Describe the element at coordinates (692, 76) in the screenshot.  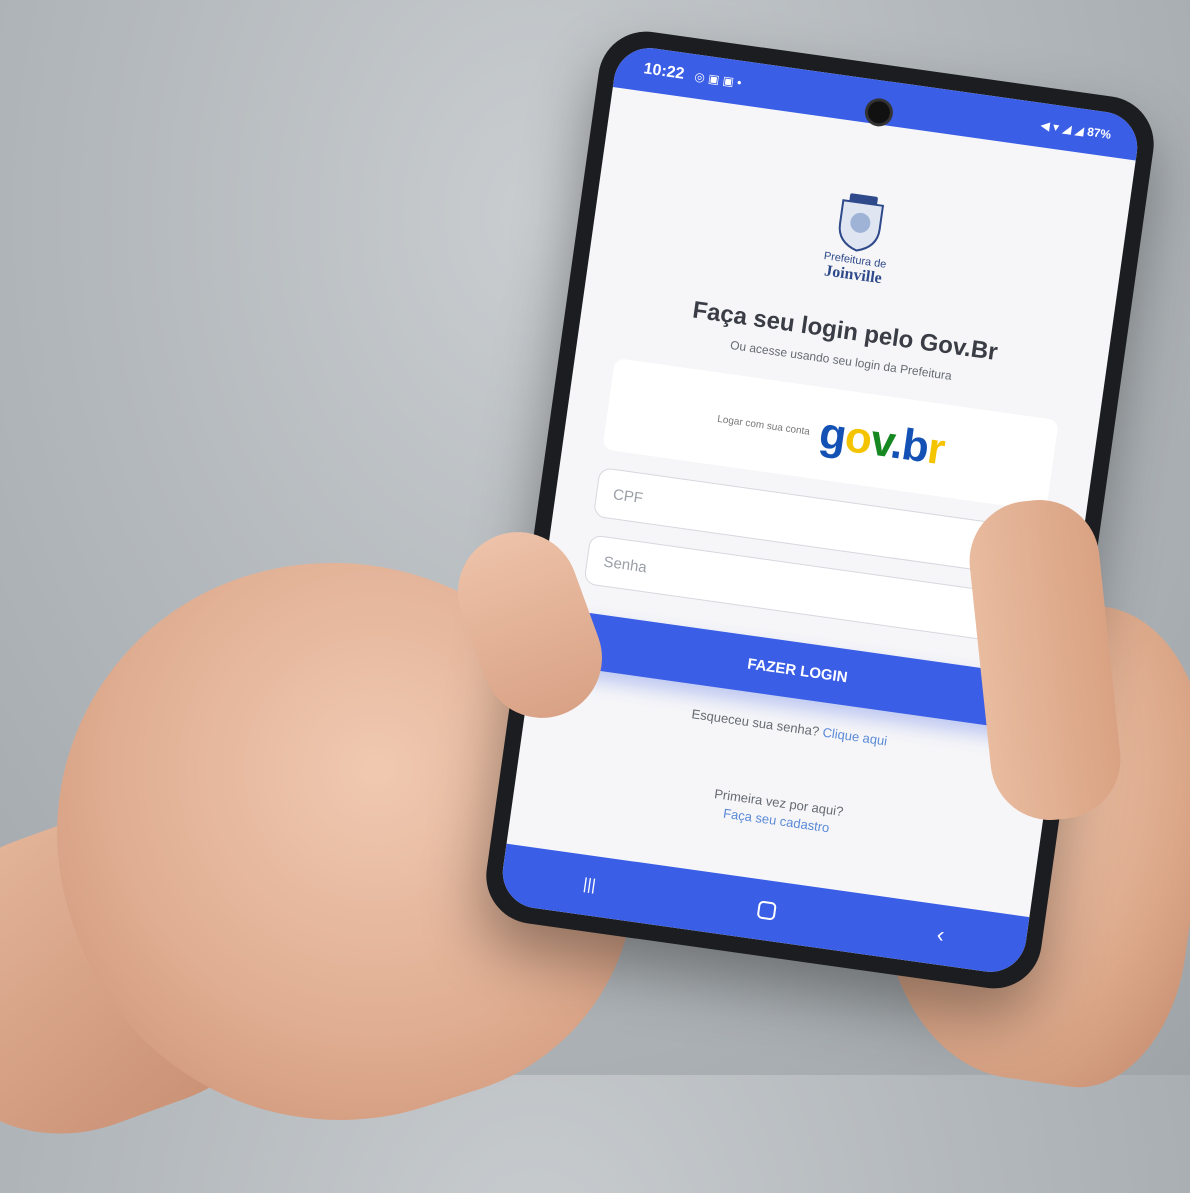
I see `status-left: 10:22 ◎ ▣ ▣ •` at that location.